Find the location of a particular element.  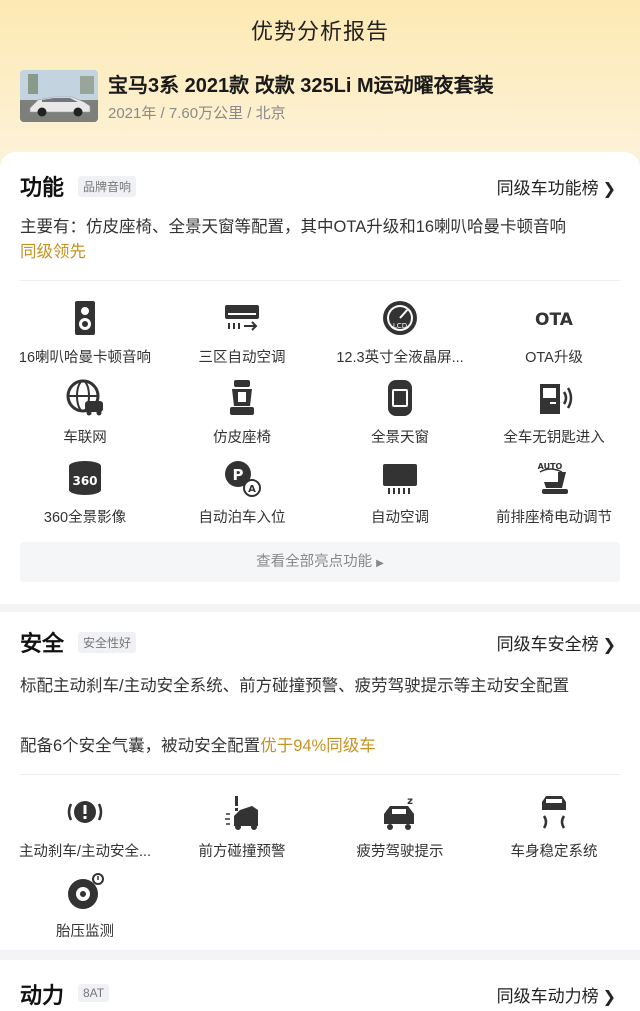

safety-label: 车身稳定系统 is located at coordinates (554, 852).